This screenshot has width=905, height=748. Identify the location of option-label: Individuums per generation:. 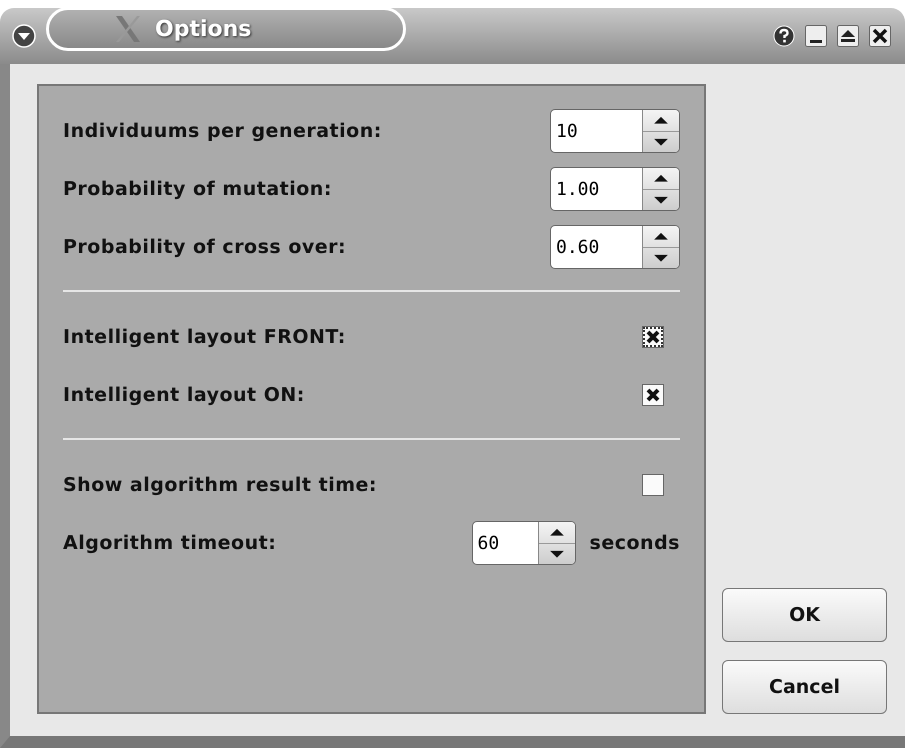
(222, 131).